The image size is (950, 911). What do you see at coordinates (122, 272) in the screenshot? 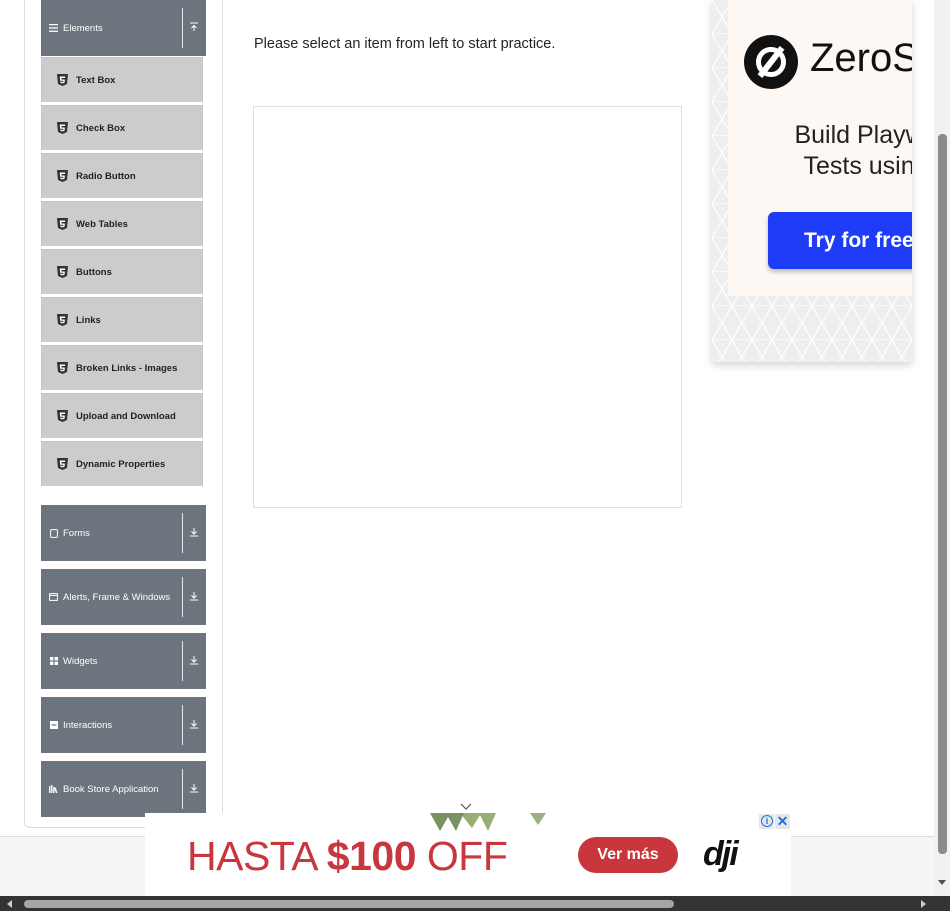
I see `sidebar-item-buttons: Buttons` at bounding box center [122, 272].